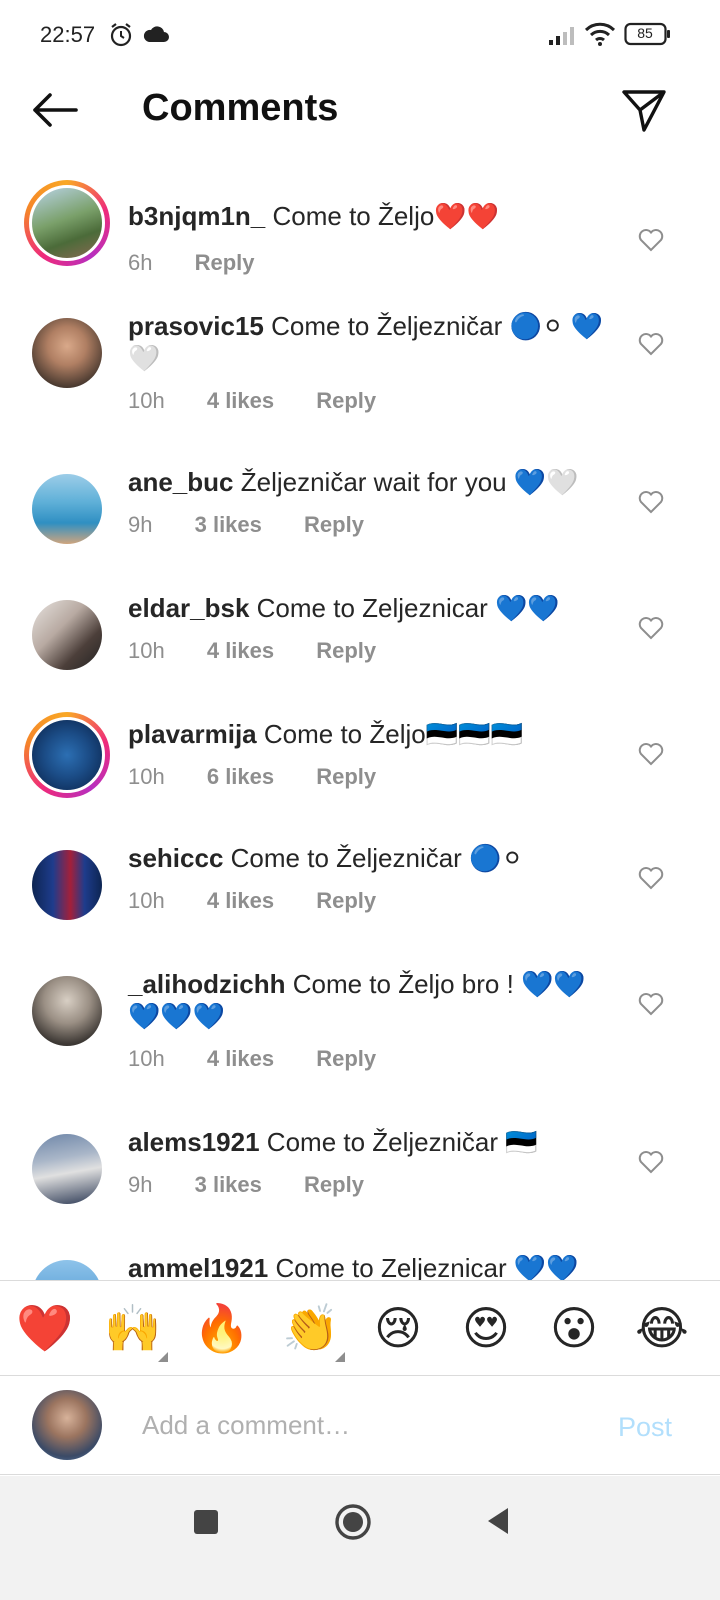 The width and height of the screenshot is (720, 1600). I want to click on reaction-raised-hands: 🙌, so click(132, 1328).